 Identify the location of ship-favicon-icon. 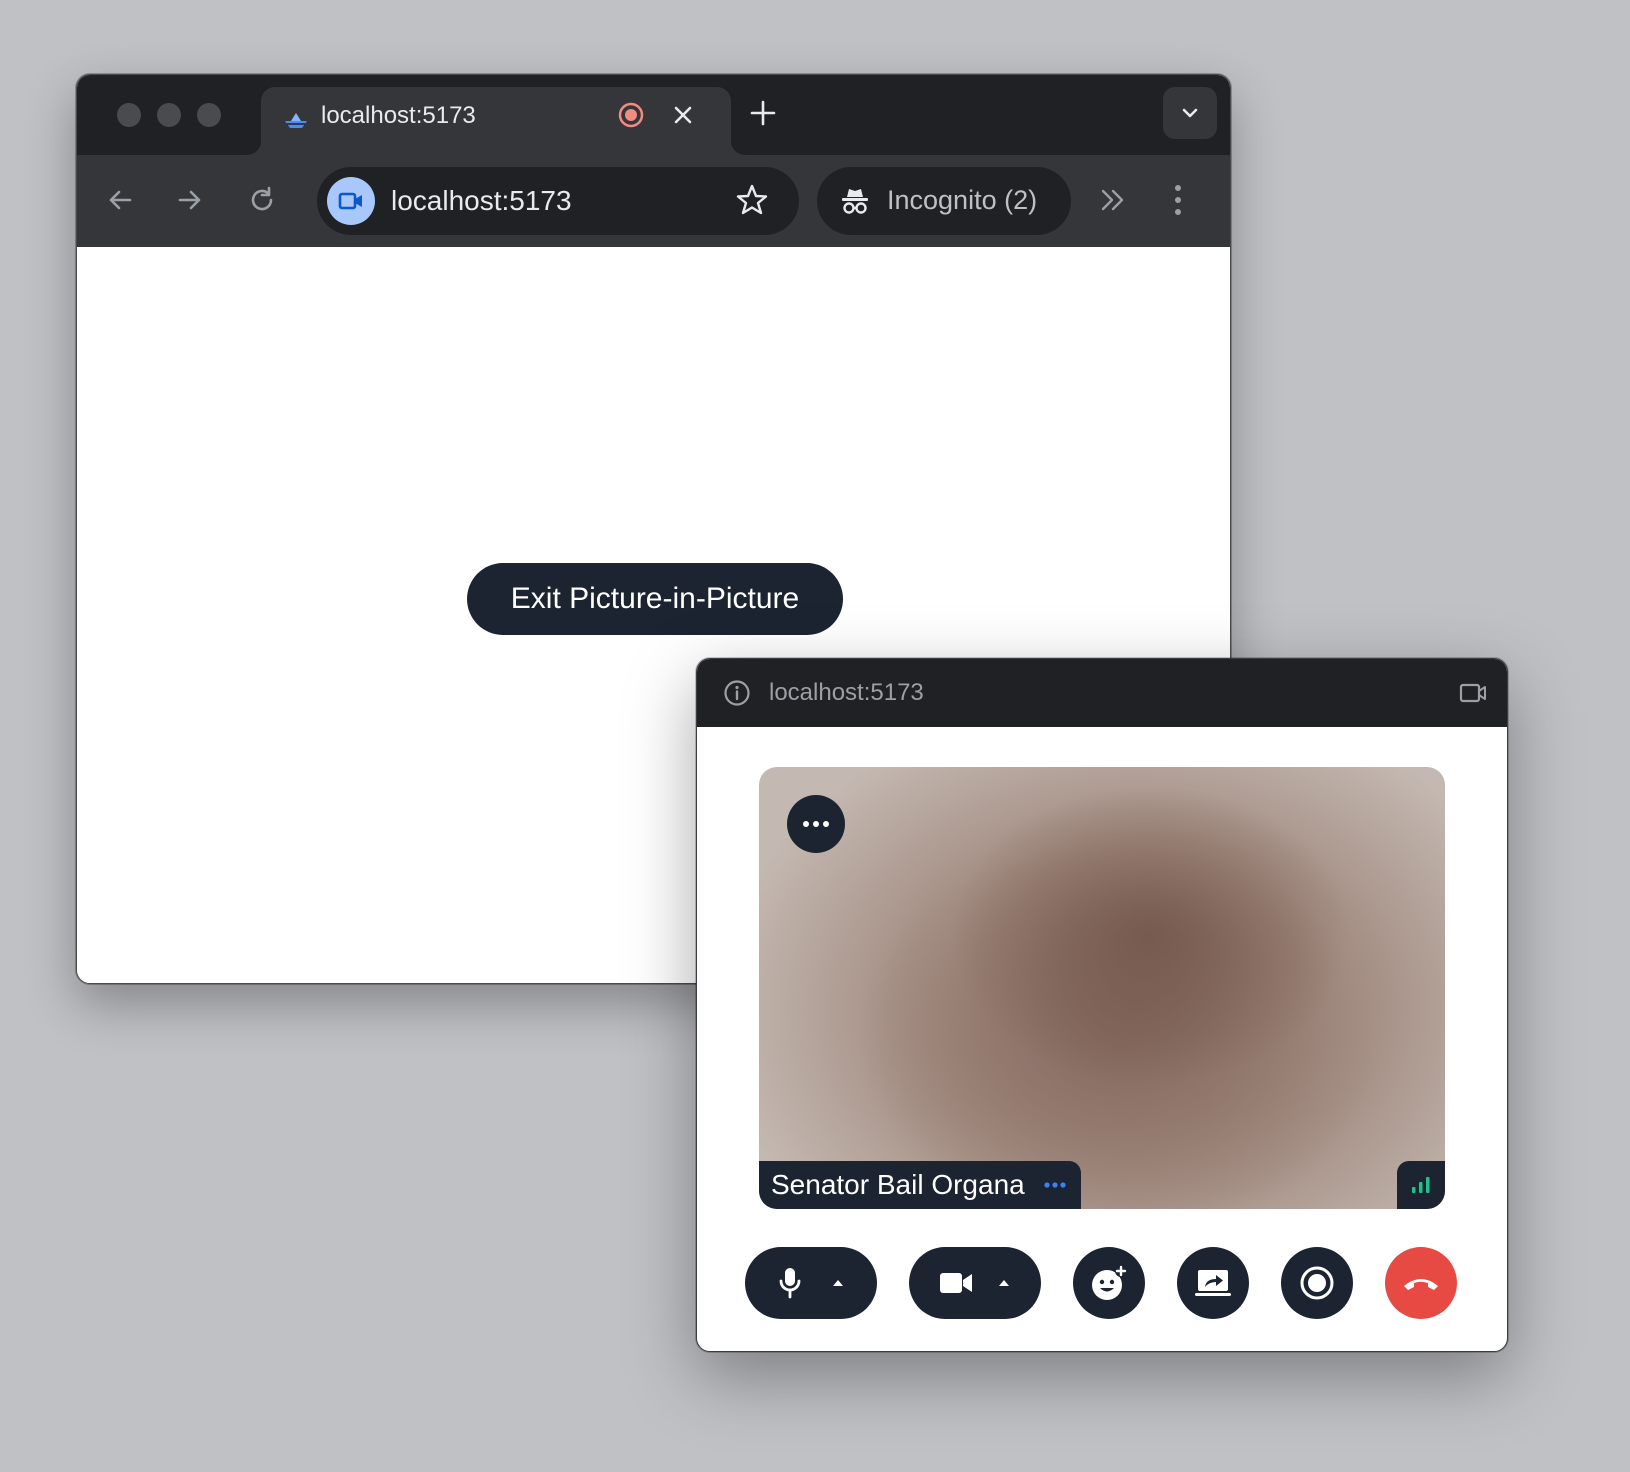
(296, 120).